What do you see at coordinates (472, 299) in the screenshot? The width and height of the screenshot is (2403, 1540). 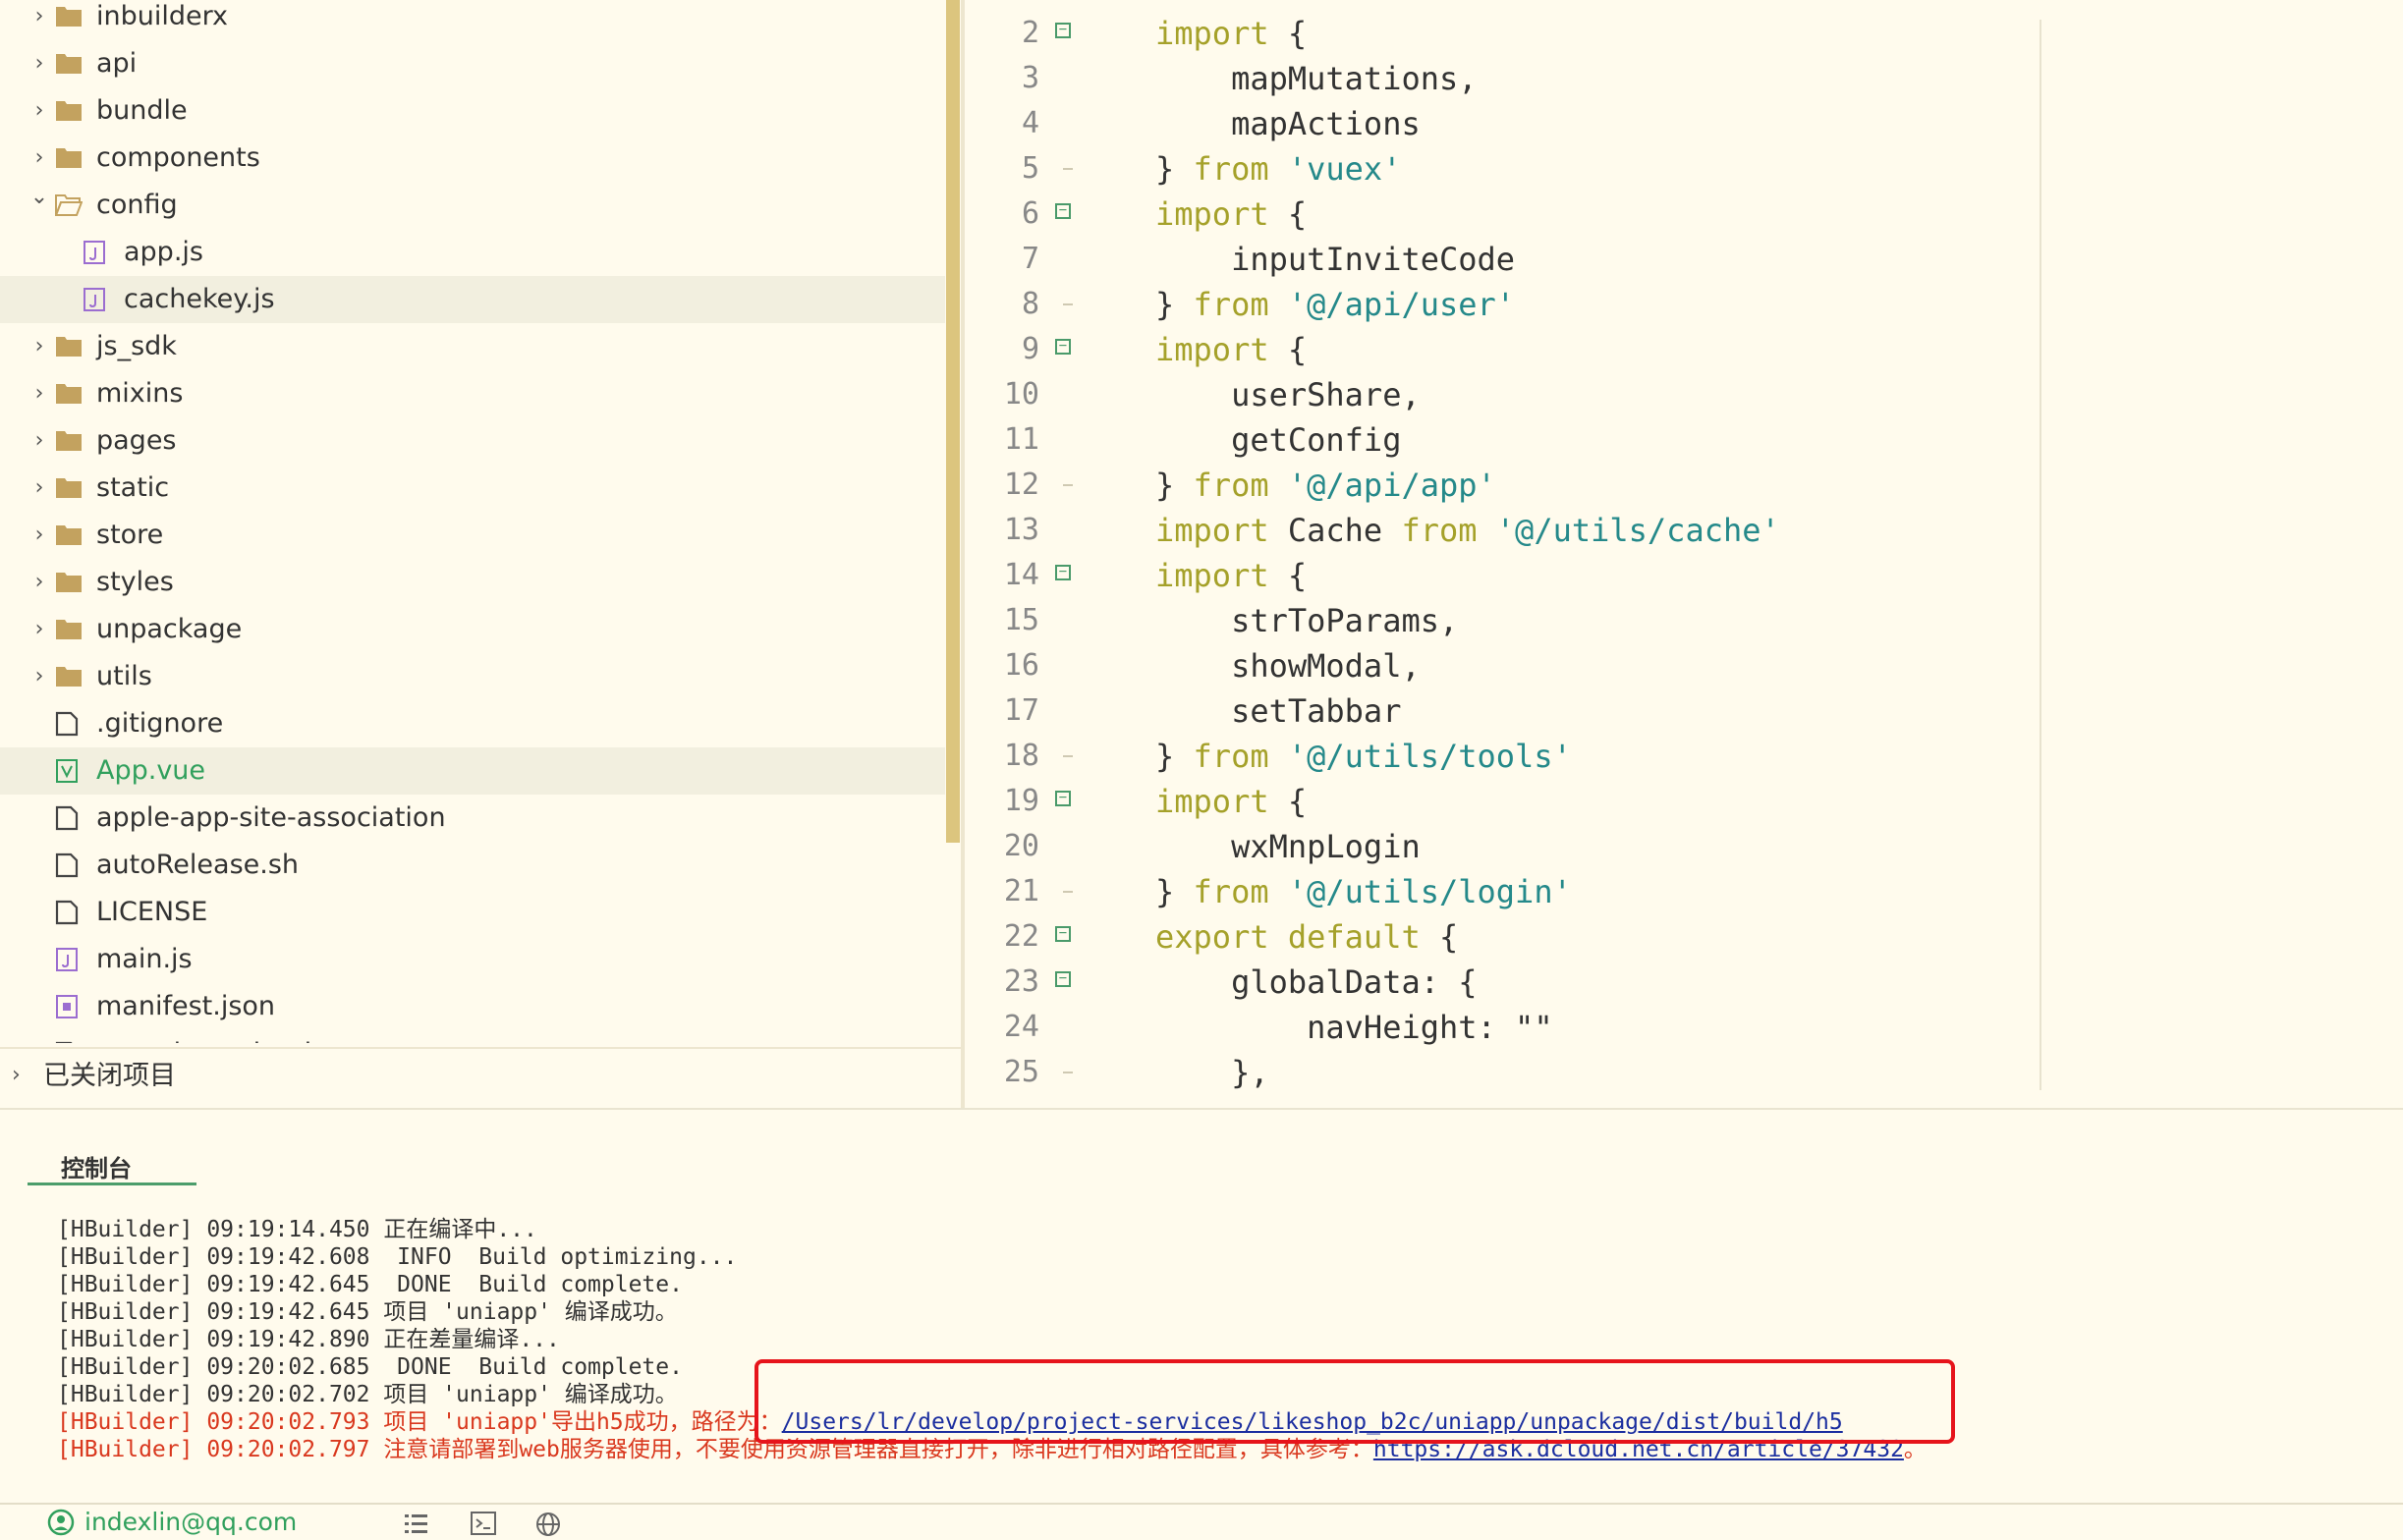 I see `tree-file: cachekey.js` at bounding box center [472, 299].